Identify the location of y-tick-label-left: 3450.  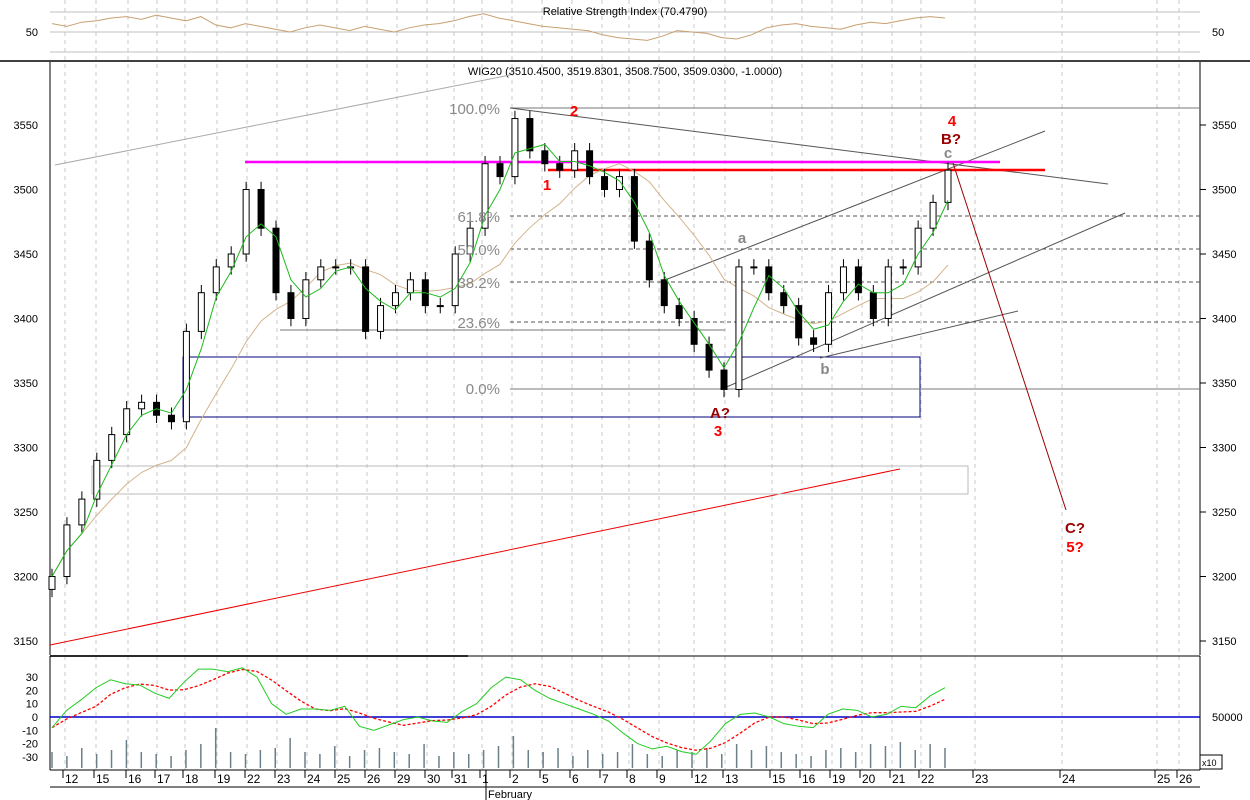
(26, 255).